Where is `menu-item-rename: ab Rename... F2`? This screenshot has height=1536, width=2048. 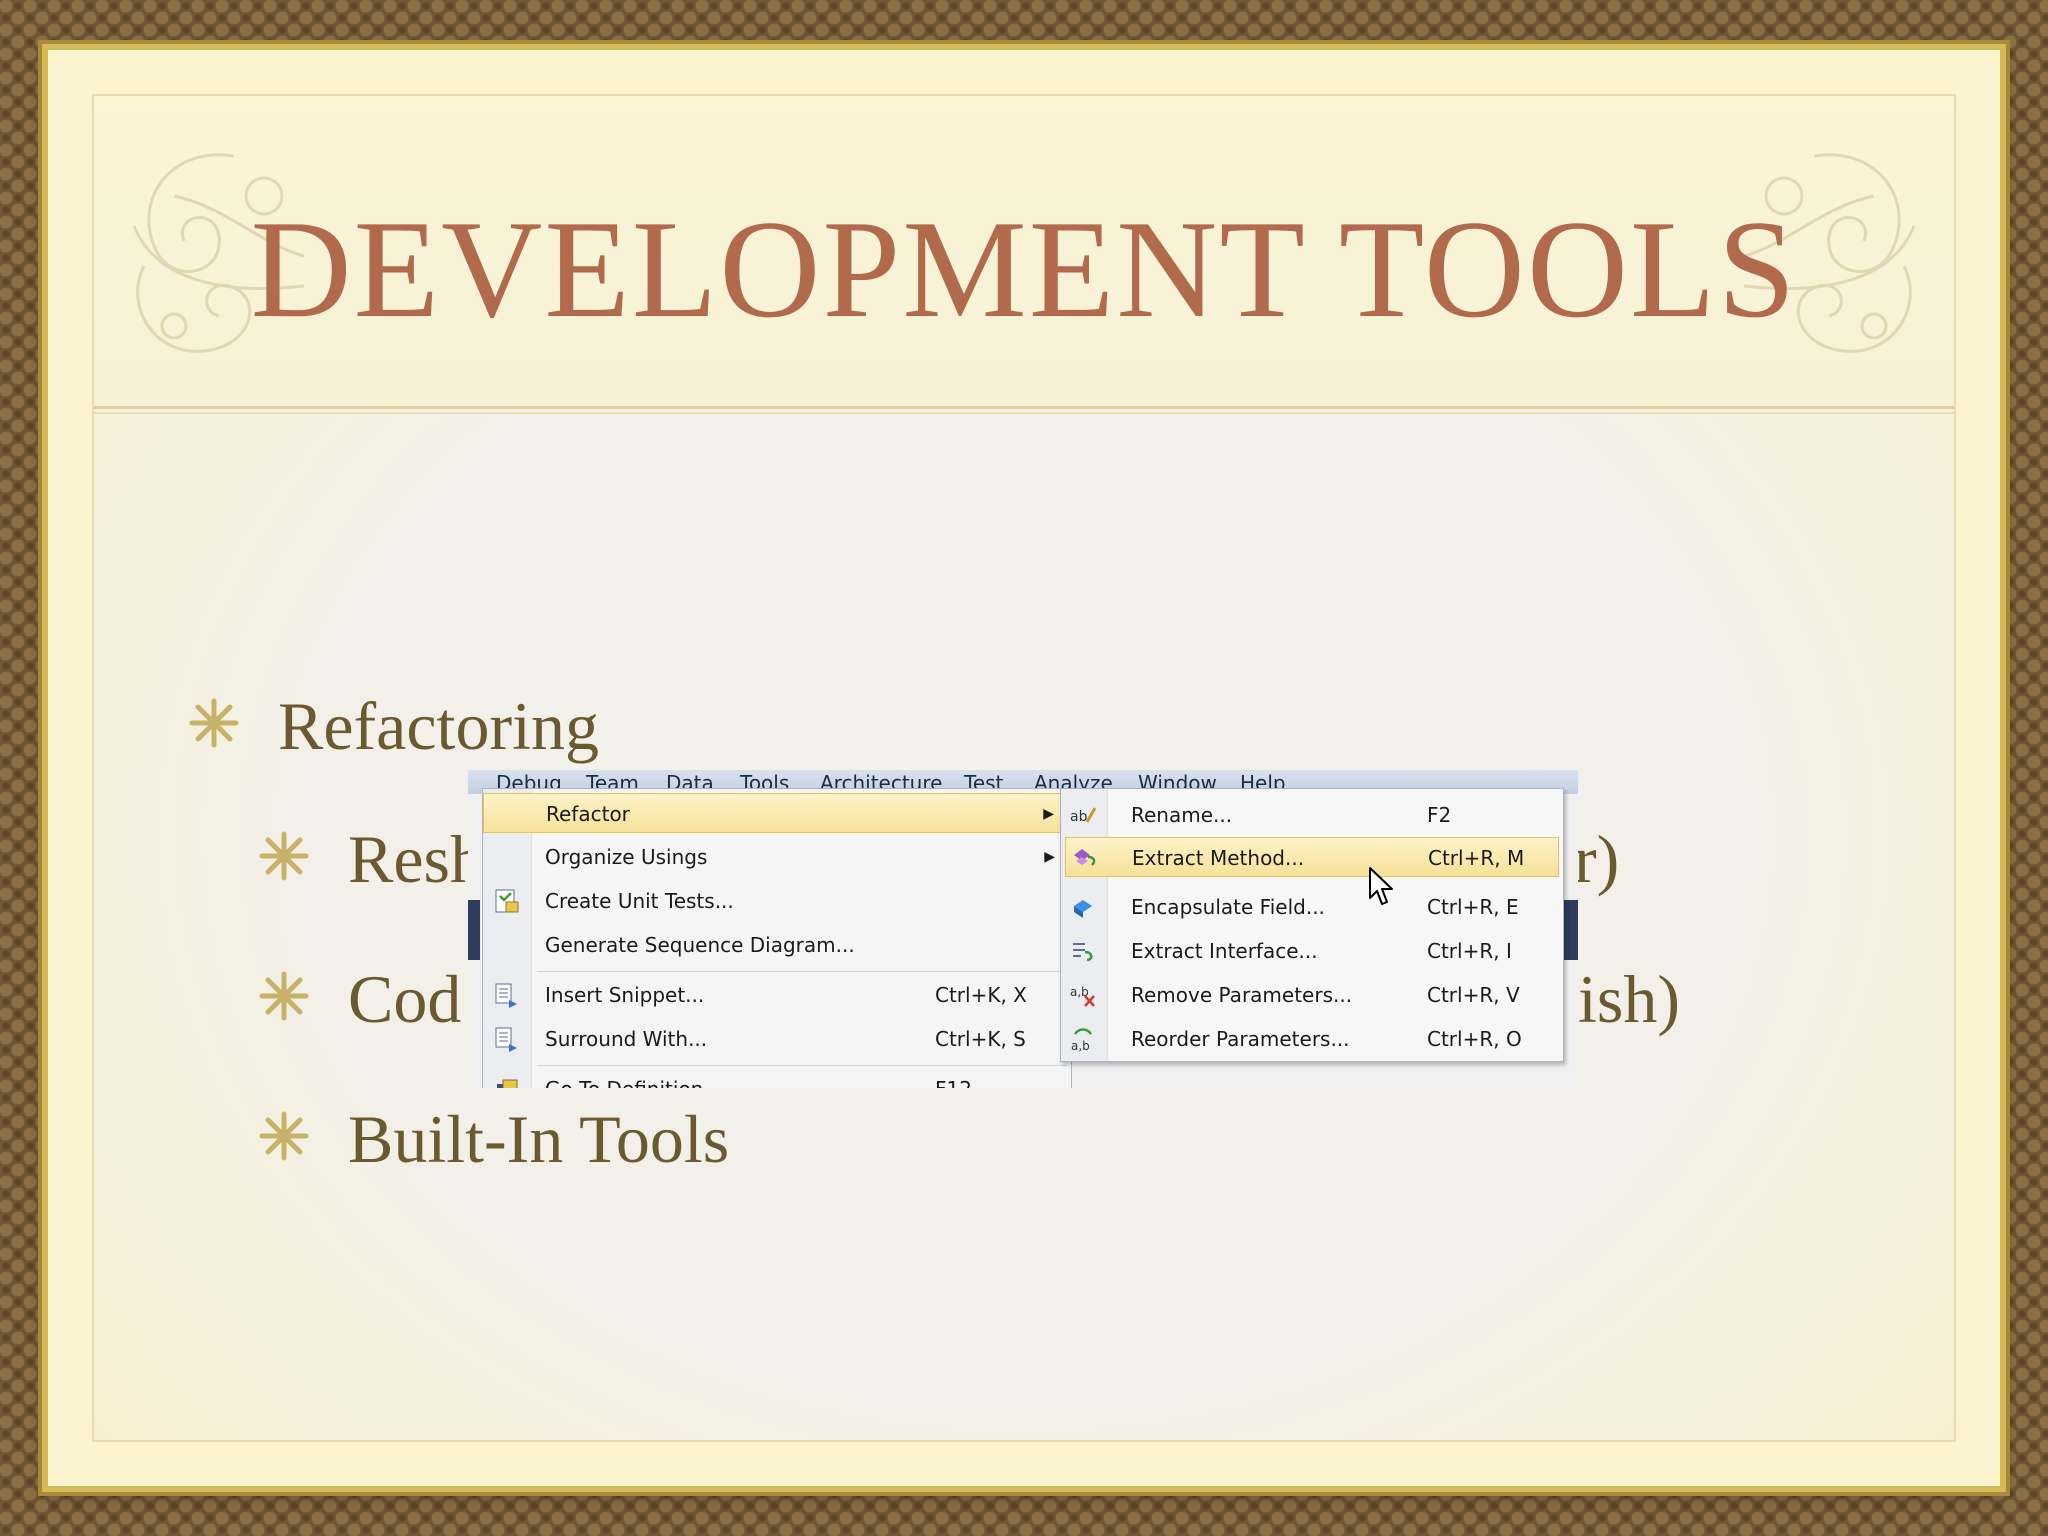 menu-item-rename: ab Rename... F2 is located at coordinates (1312, 815).